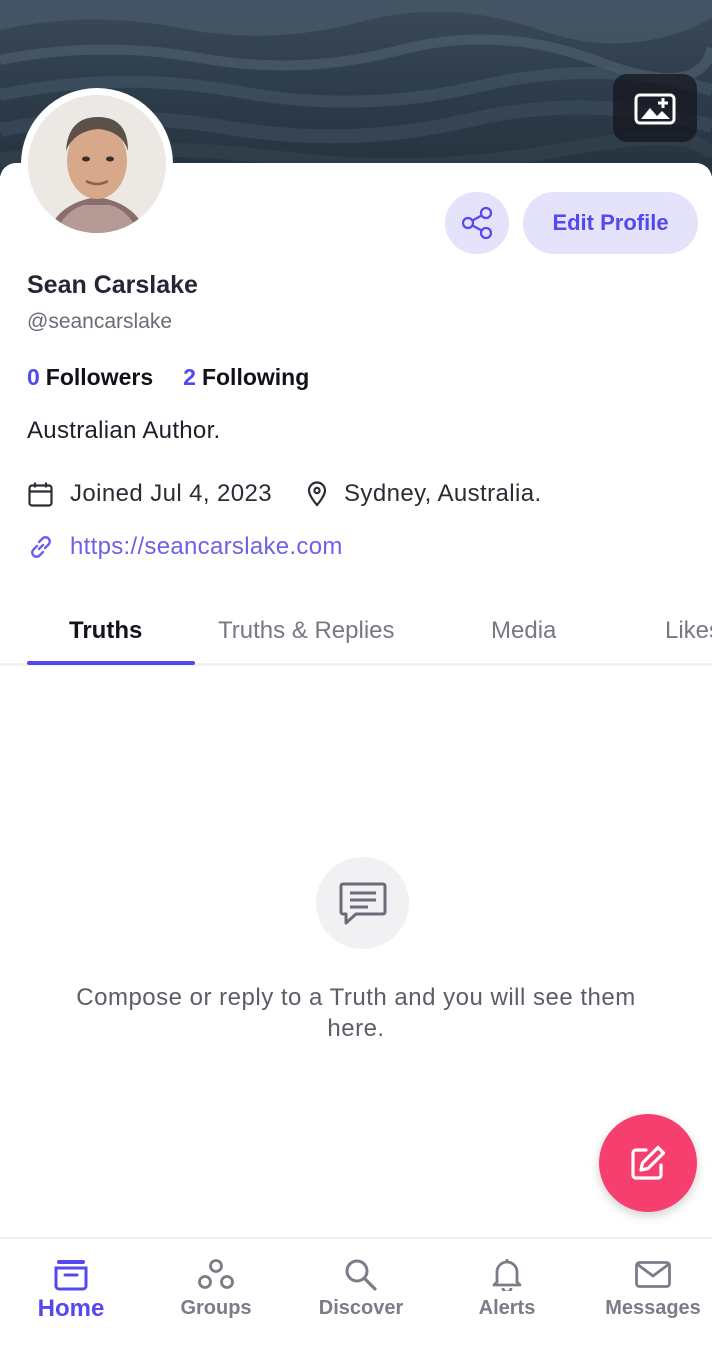  I want to click on tab-truths: Truths, so click(105, 631).